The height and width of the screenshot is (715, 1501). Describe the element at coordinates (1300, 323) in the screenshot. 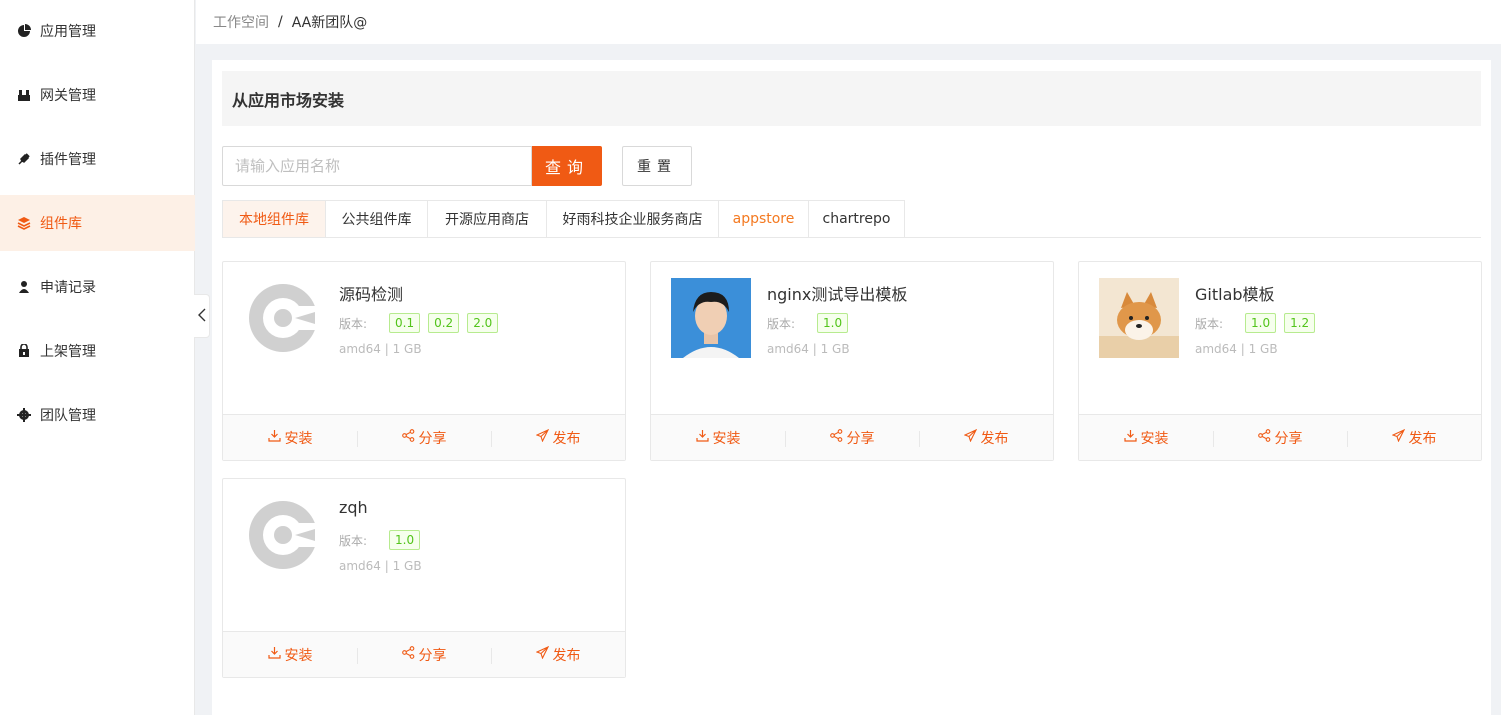

I see `version-tag: 1.2` at that location.